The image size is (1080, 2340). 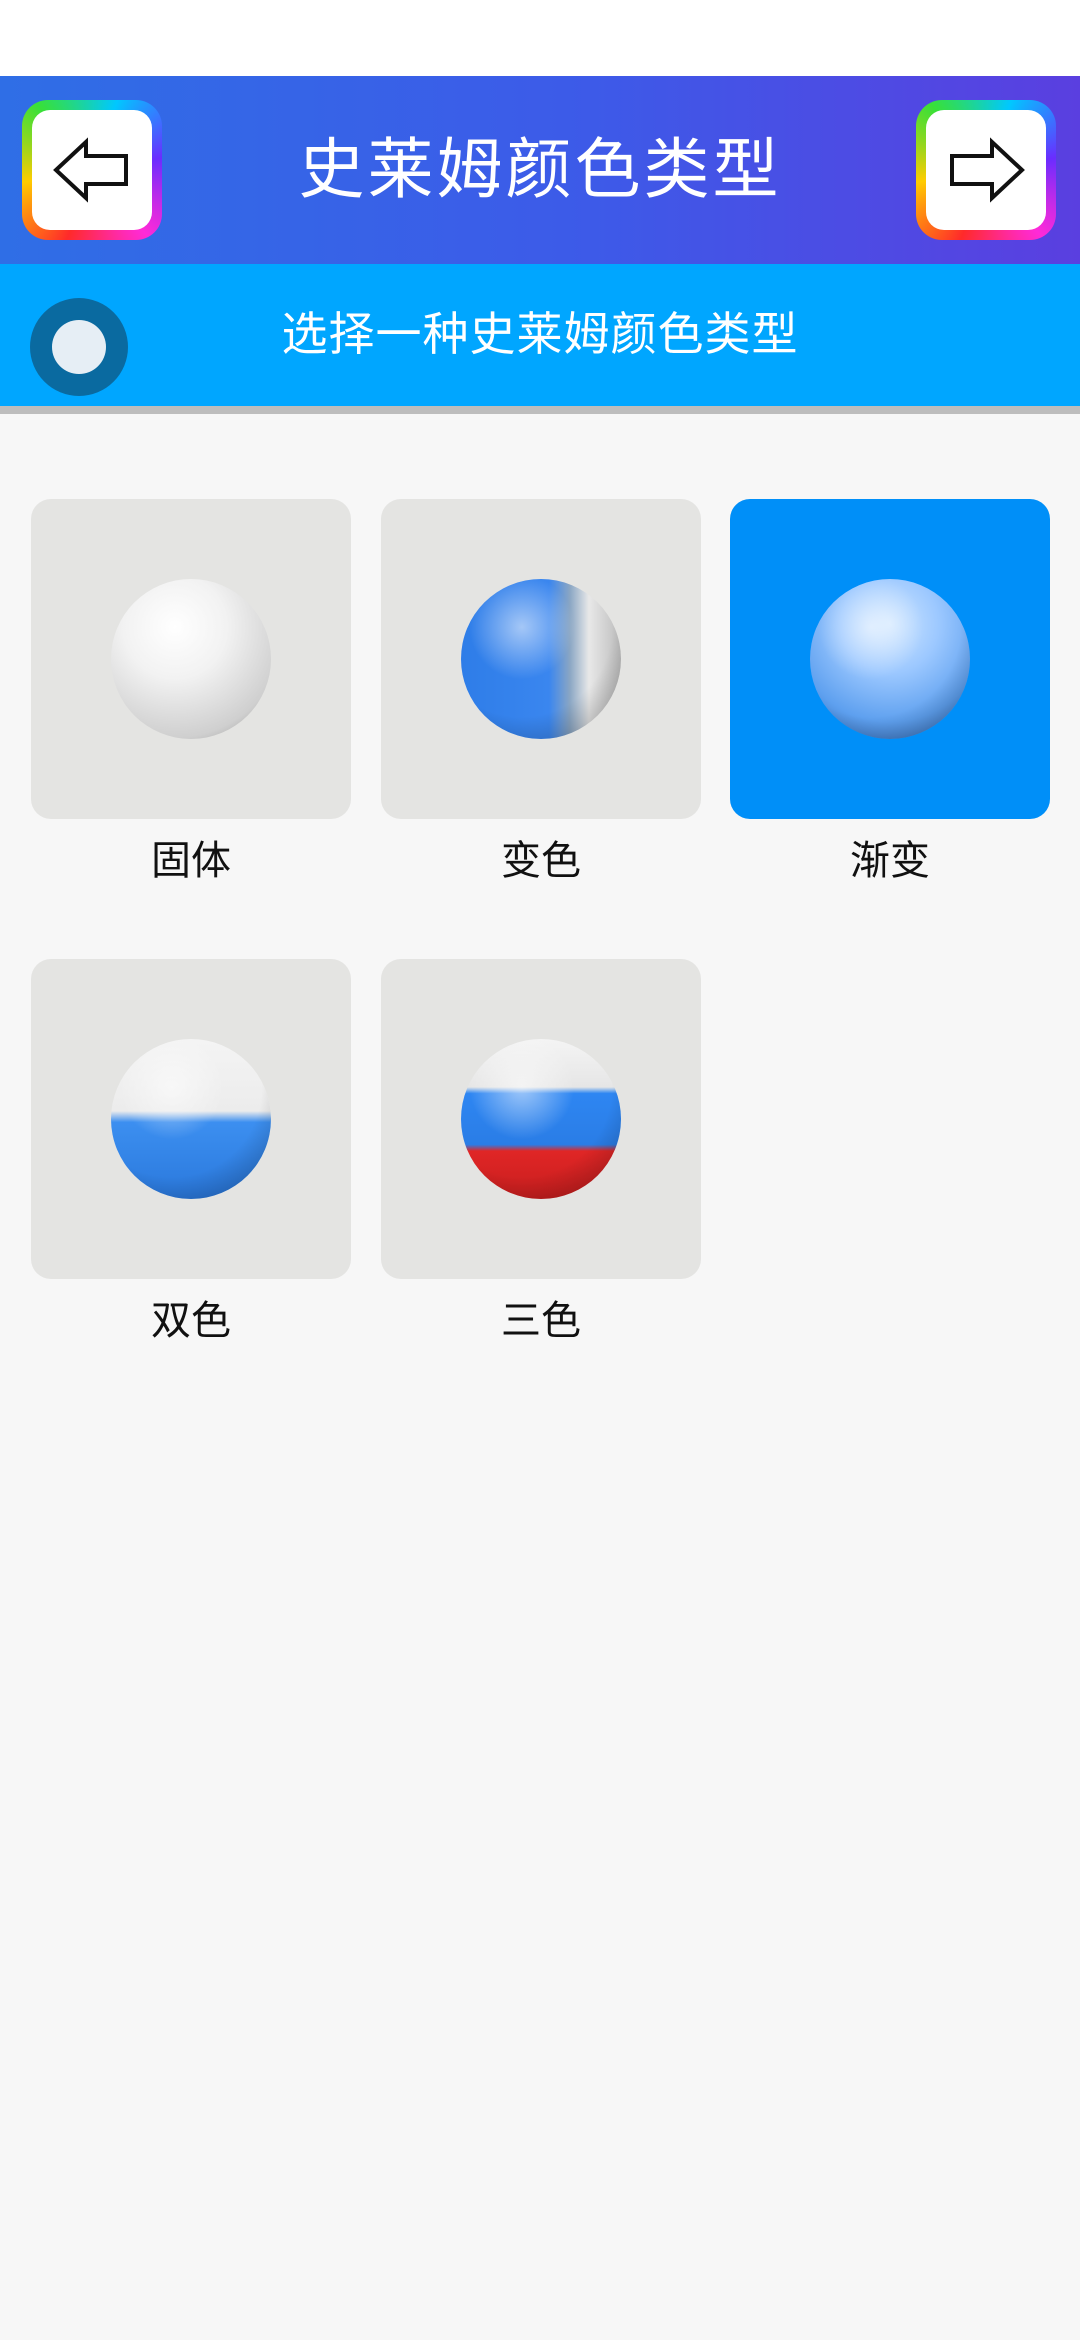 I want to click on solid-ball-icon, so click(x=191, y=659).